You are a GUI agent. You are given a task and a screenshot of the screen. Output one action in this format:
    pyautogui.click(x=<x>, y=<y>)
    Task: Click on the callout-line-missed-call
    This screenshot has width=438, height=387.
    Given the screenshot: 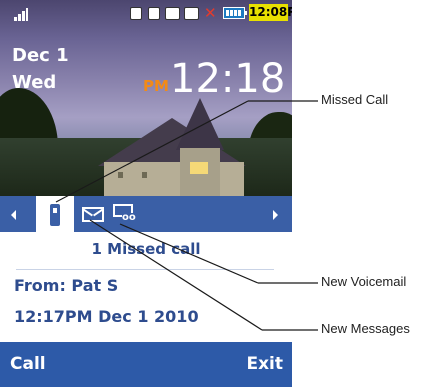 What is the action you would take?
    pyautogui.click(x=152, y=151)
    